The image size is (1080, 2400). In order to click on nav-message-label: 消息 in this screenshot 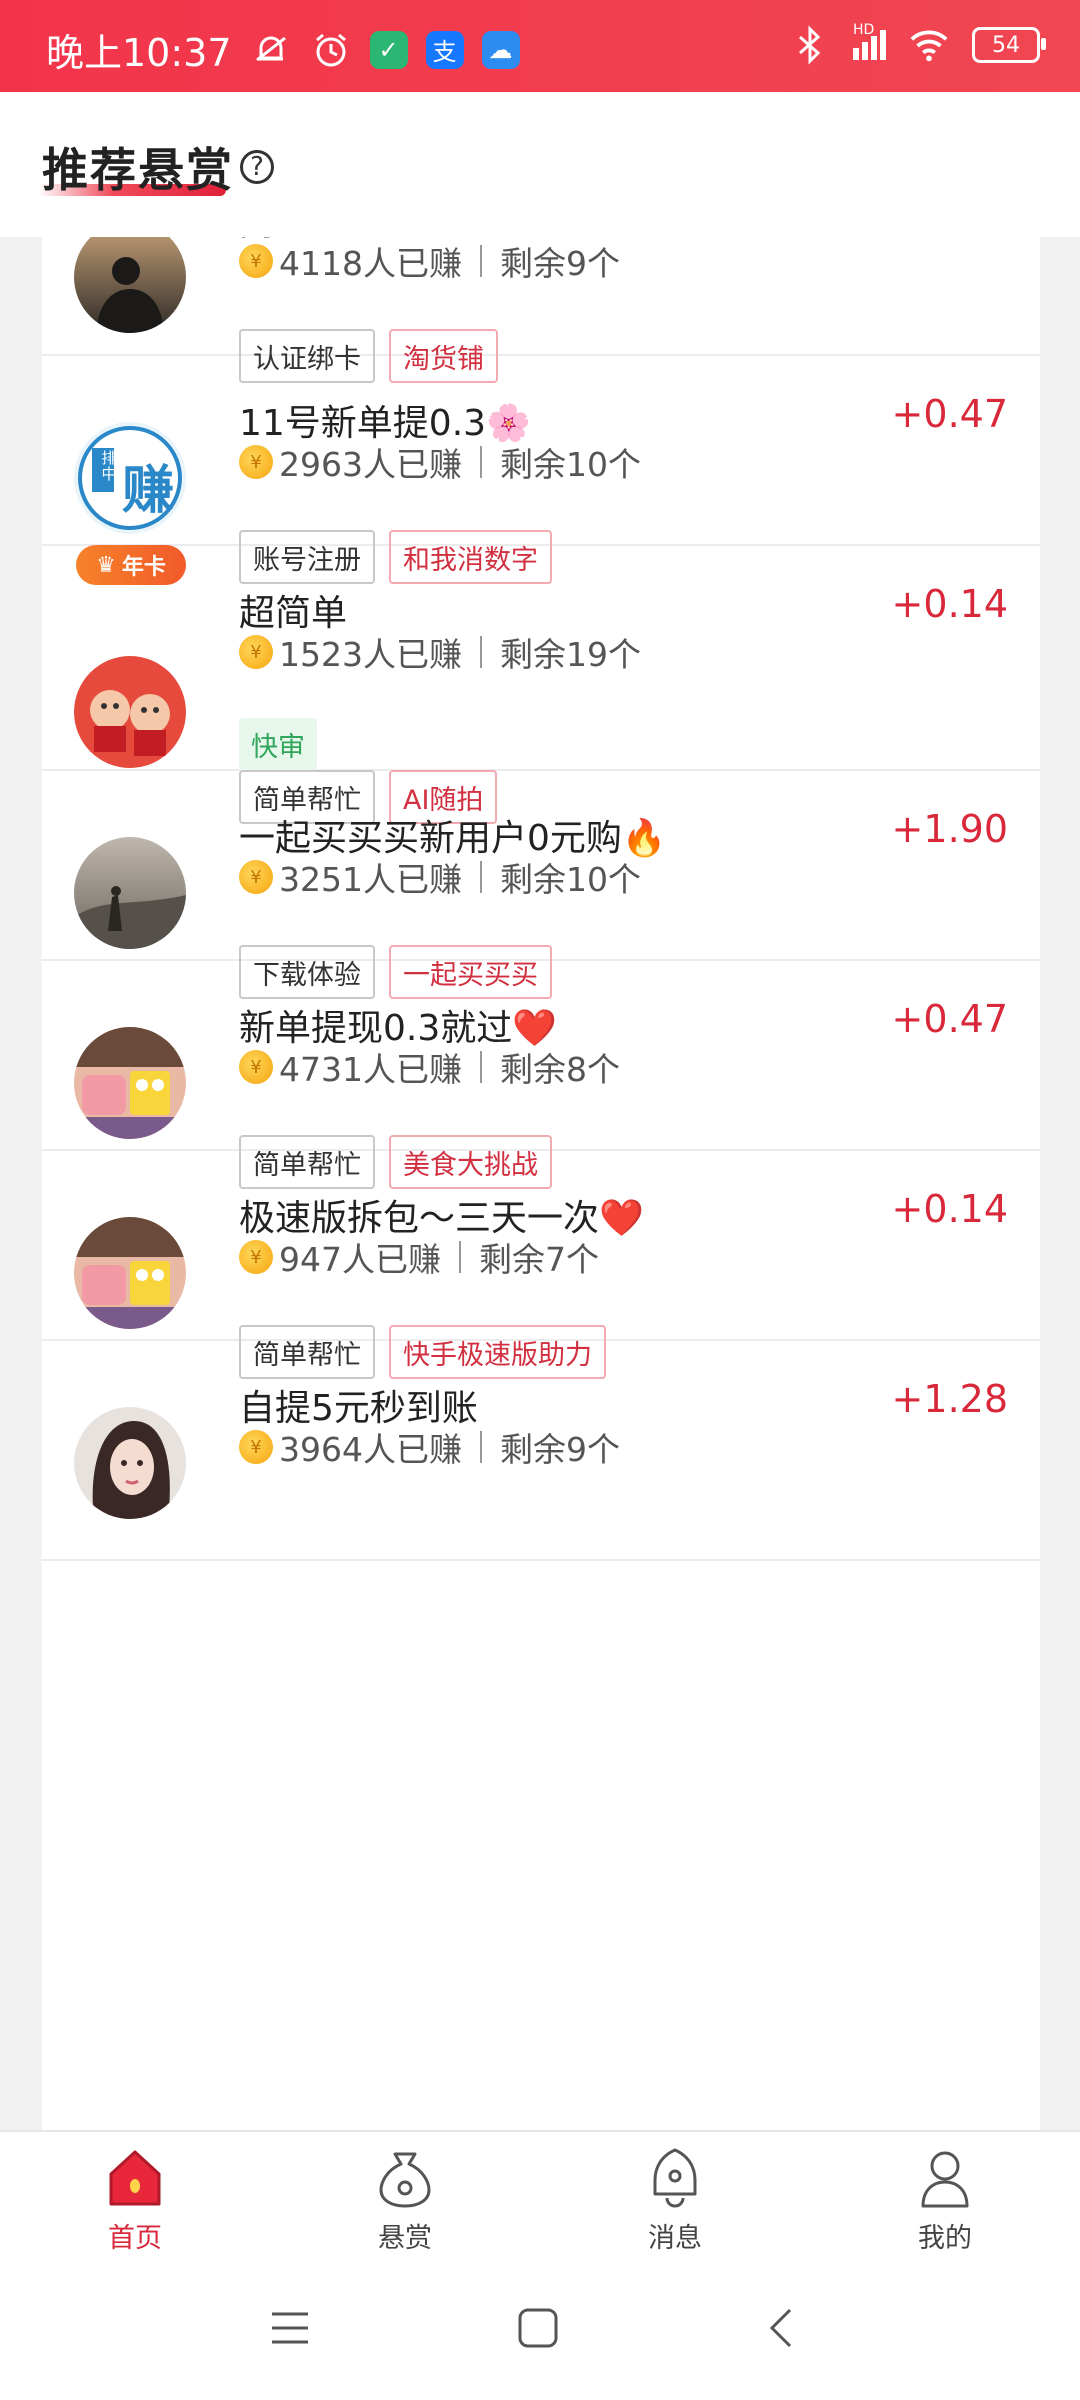, I will do `click(675, 2238)`.